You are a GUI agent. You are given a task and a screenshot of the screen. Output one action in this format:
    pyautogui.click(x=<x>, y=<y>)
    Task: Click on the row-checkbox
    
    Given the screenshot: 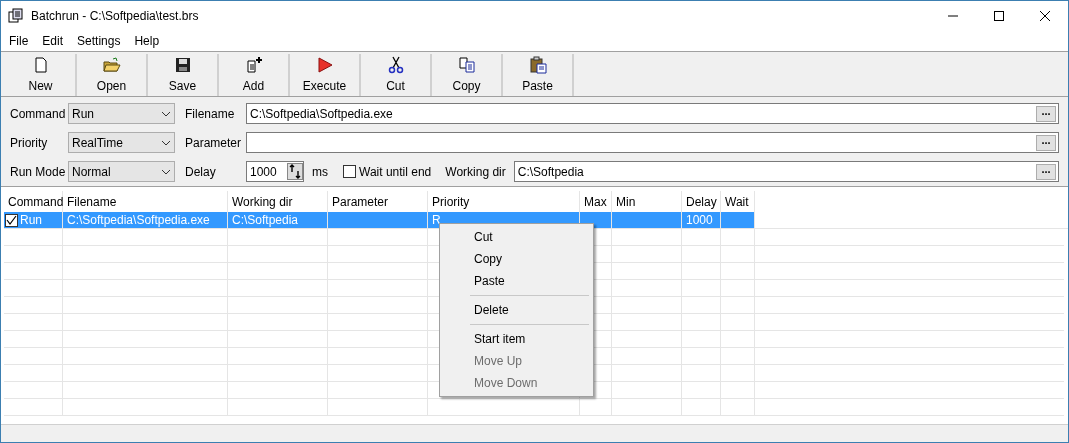 What is the action you would take?
    pyautogui.click(x=11, y=220)
    